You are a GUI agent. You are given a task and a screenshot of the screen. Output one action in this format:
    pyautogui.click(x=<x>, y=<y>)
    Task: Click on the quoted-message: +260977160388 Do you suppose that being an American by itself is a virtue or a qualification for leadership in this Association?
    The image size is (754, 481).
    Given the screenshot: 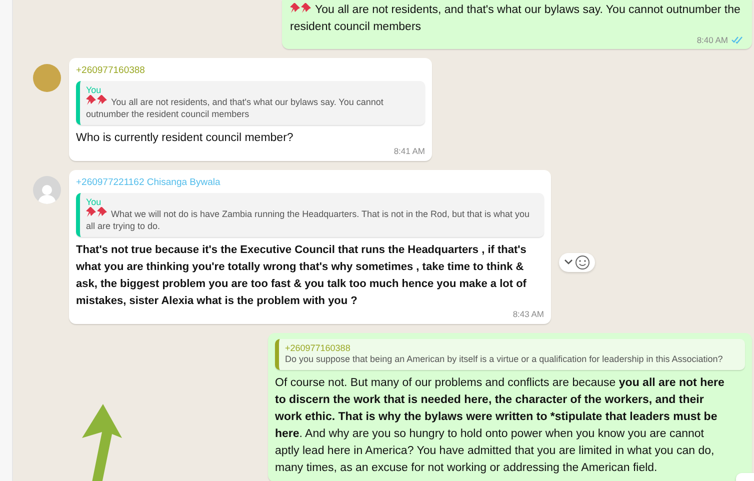 What is the action you would take?
    pyautogui.click(x=510, y=354)
    